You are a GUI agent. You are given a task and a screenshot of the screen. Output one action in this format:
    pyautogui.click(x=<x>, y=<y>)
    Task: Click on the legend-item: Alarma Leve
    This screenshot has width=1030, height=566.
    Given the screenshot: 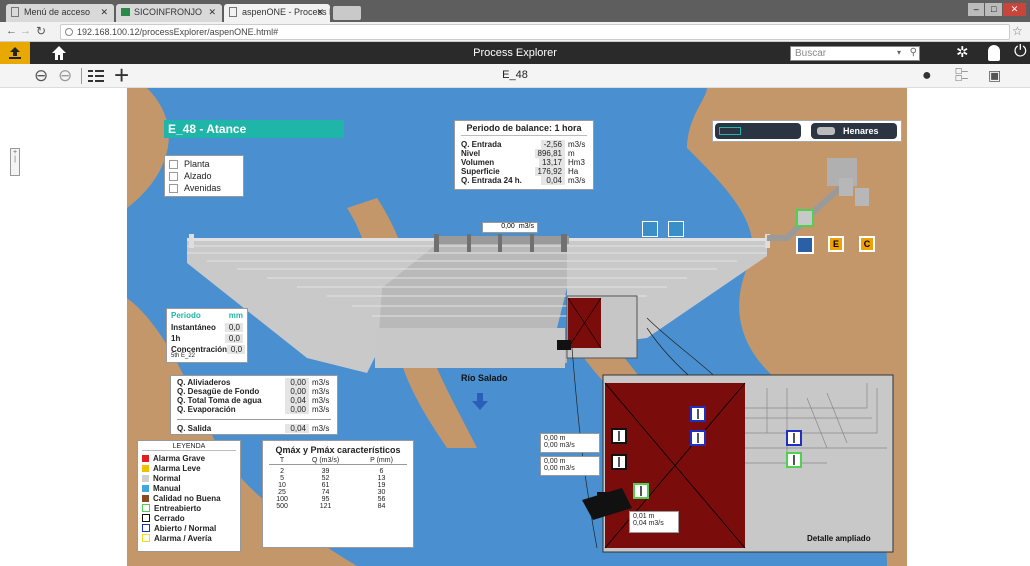 What is the action you would take?
    pyautogui.click(x=189, y=468)
    